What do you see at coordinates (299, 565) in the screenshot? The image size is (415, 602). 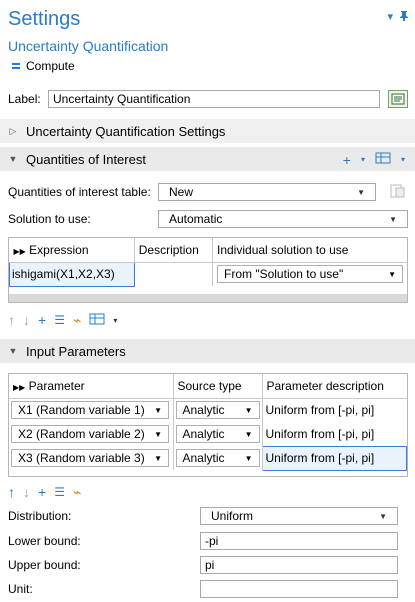 I see `upper-bound-input: pi` at bounding box center [299, 565].